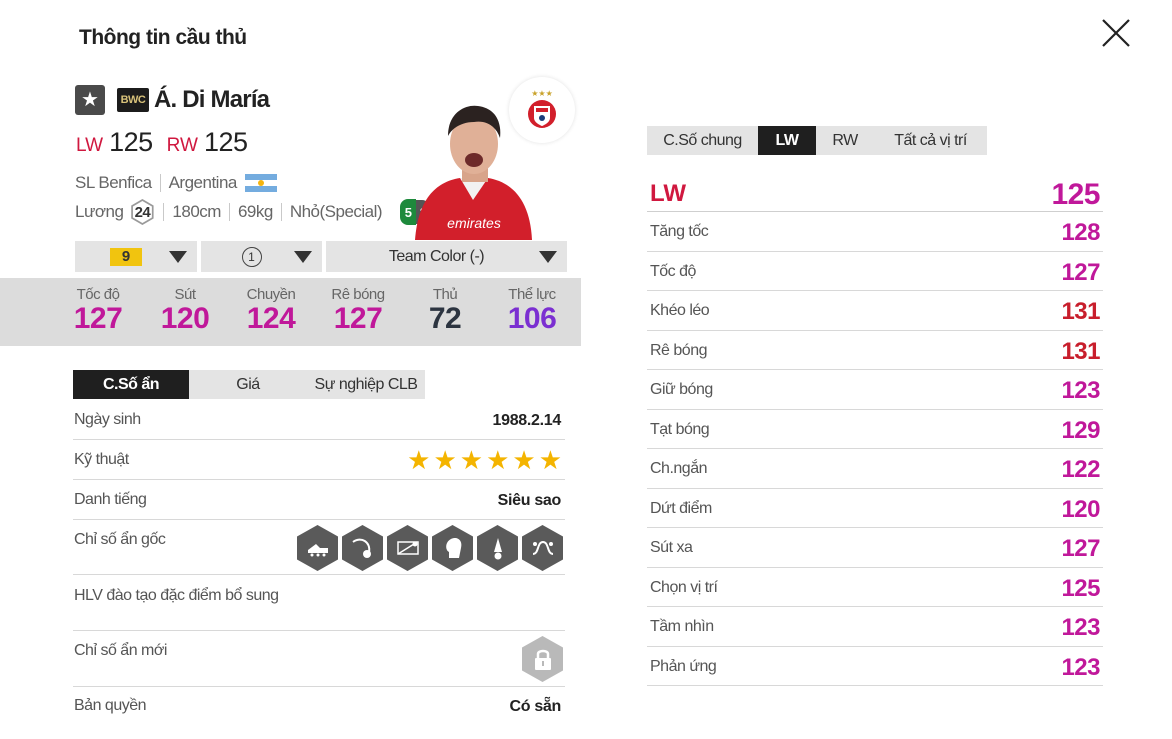 The height and width of the screenshot is (739, 1172). I want to click on shirt-ball-icon, so click(497, 548).